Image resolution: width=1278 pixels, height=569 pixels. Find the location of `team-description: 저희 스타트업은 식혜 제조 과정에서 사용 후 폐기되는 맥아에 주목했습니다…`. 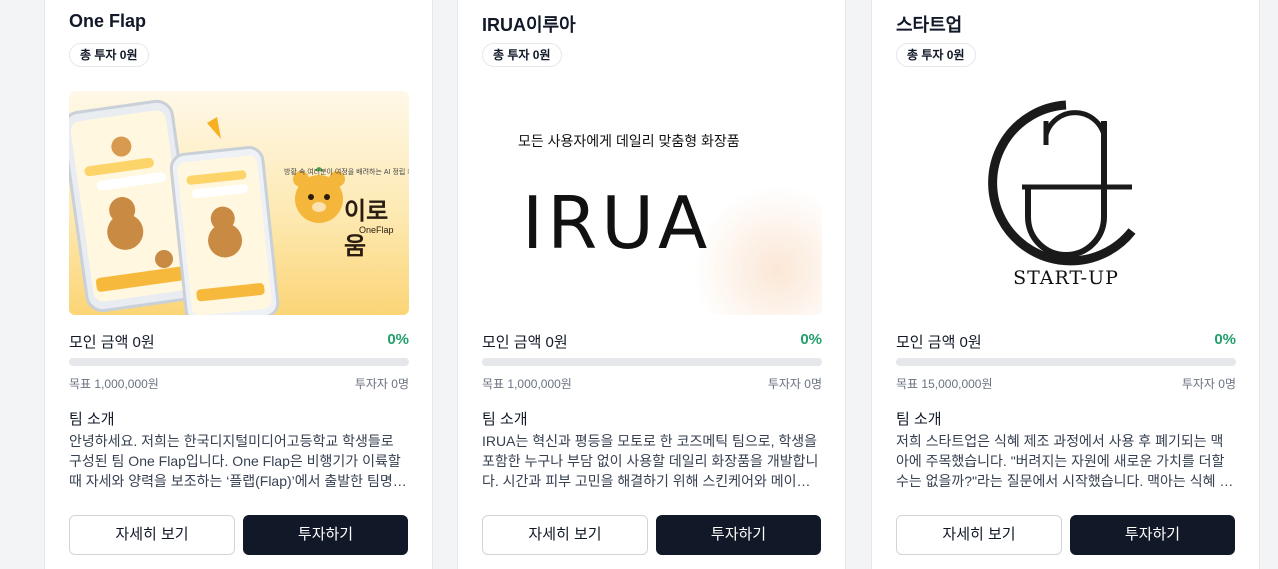

team-description: 저희 스타트업은 식혜 제조 과정에서 사용 후 폐기되는 맥아에 주목했습니다… is located at coordinates (1064, 461).